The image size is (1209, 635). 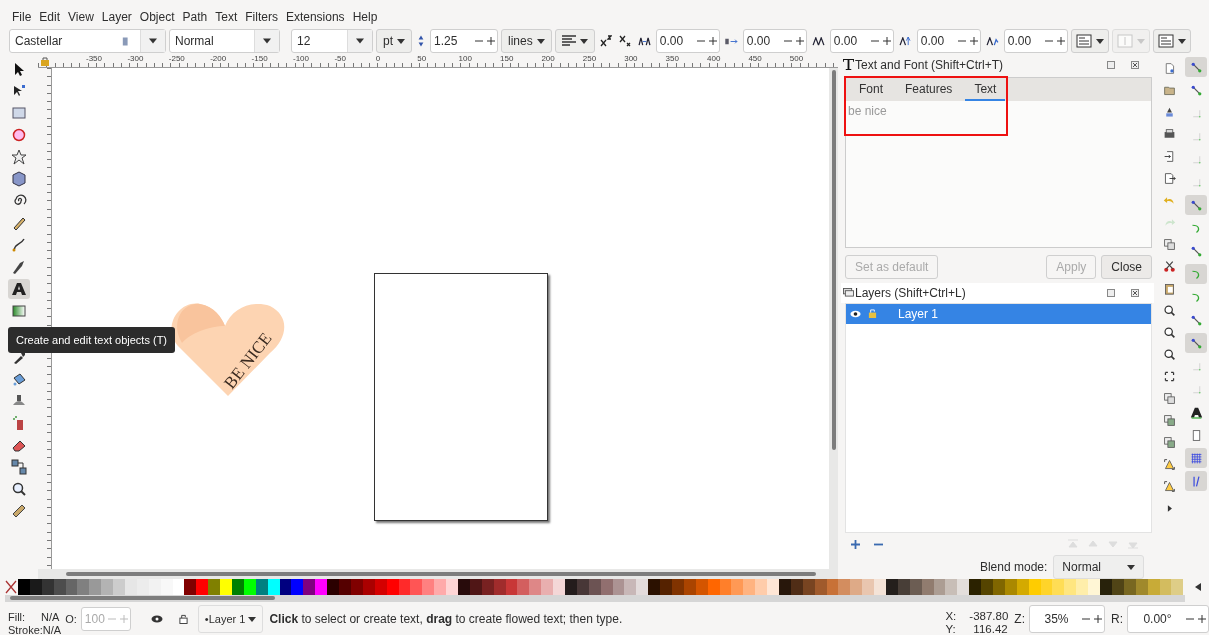 I want to click on opacity-label: O:, so click(x=71, y=619).